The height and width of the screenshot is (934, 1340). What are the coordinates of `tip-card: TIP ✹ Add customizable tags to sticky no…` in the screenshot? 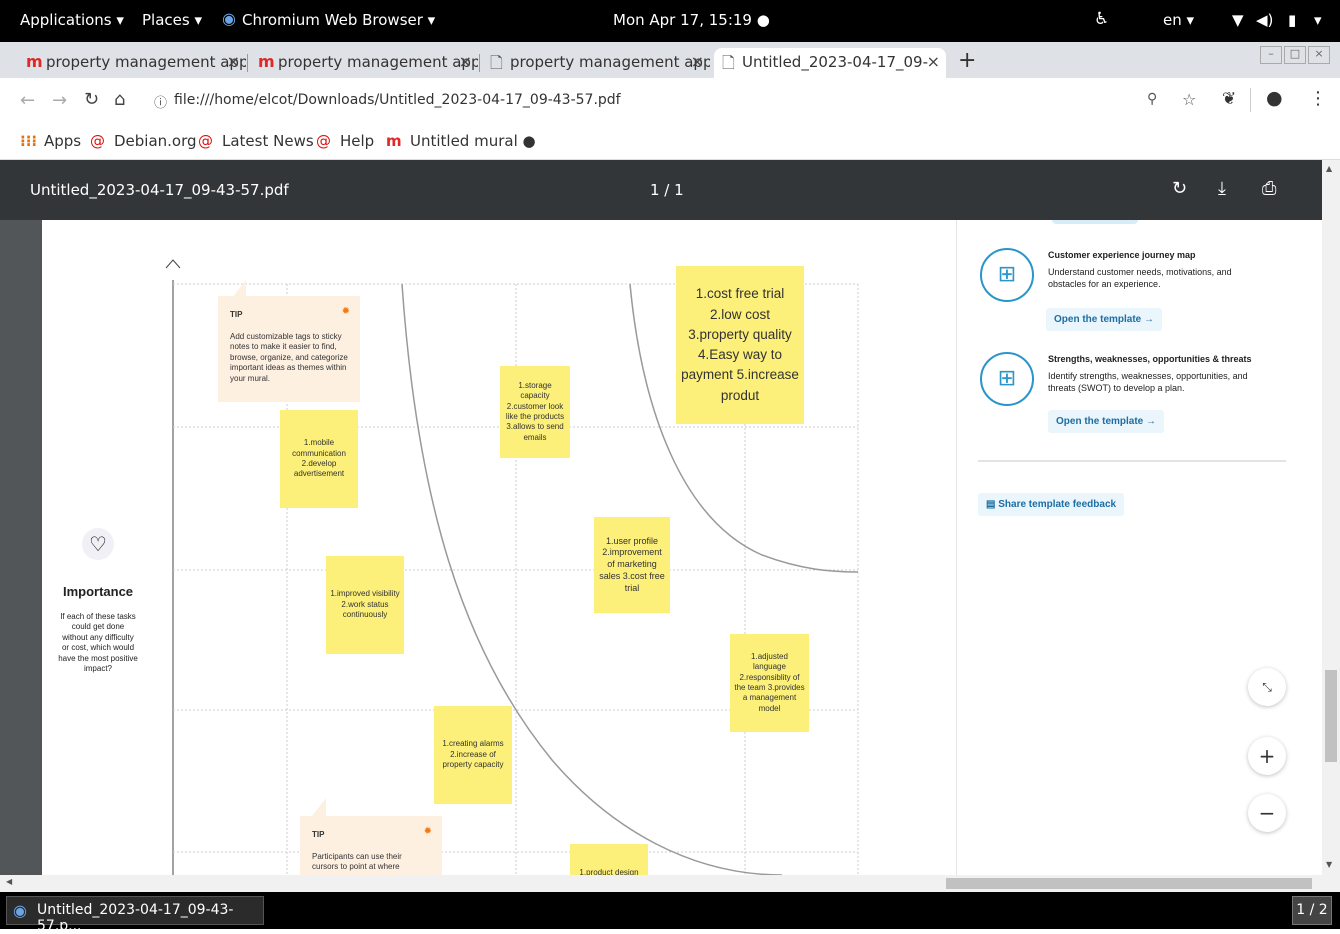 It's located at (289, 349).